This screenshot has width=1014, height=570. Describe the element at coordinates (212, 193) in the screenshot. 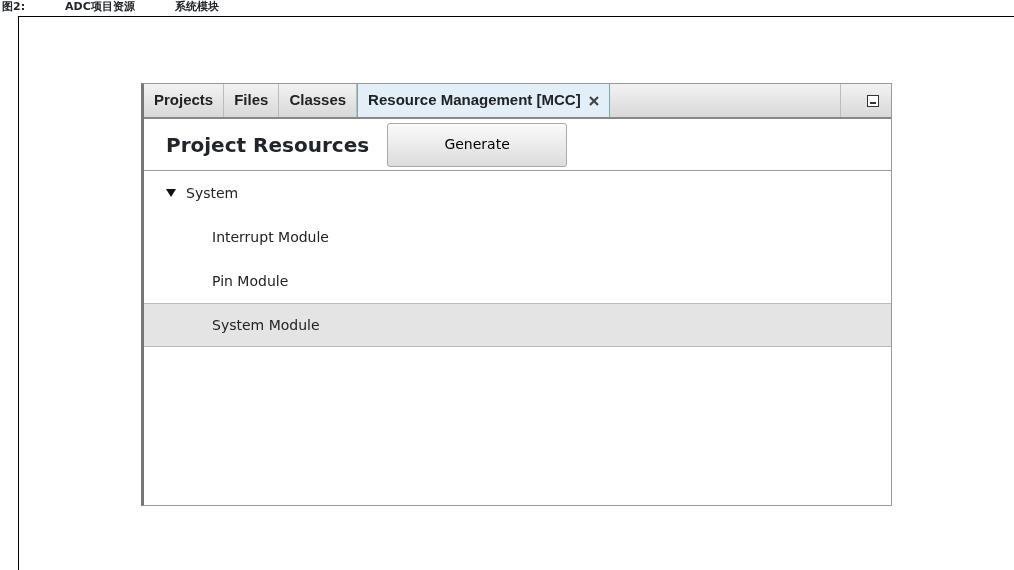

I see `tree-item: System` at that location.